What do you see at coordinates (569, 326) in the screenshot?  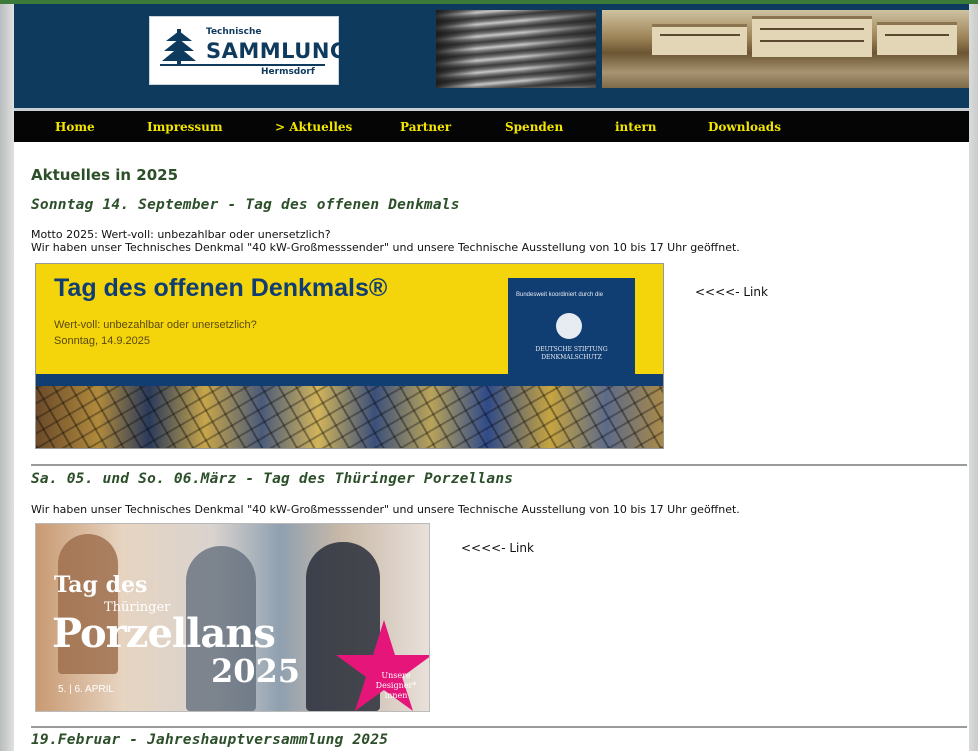 I see `stiftung-emblem-icon` at bounding box center [569, 326].